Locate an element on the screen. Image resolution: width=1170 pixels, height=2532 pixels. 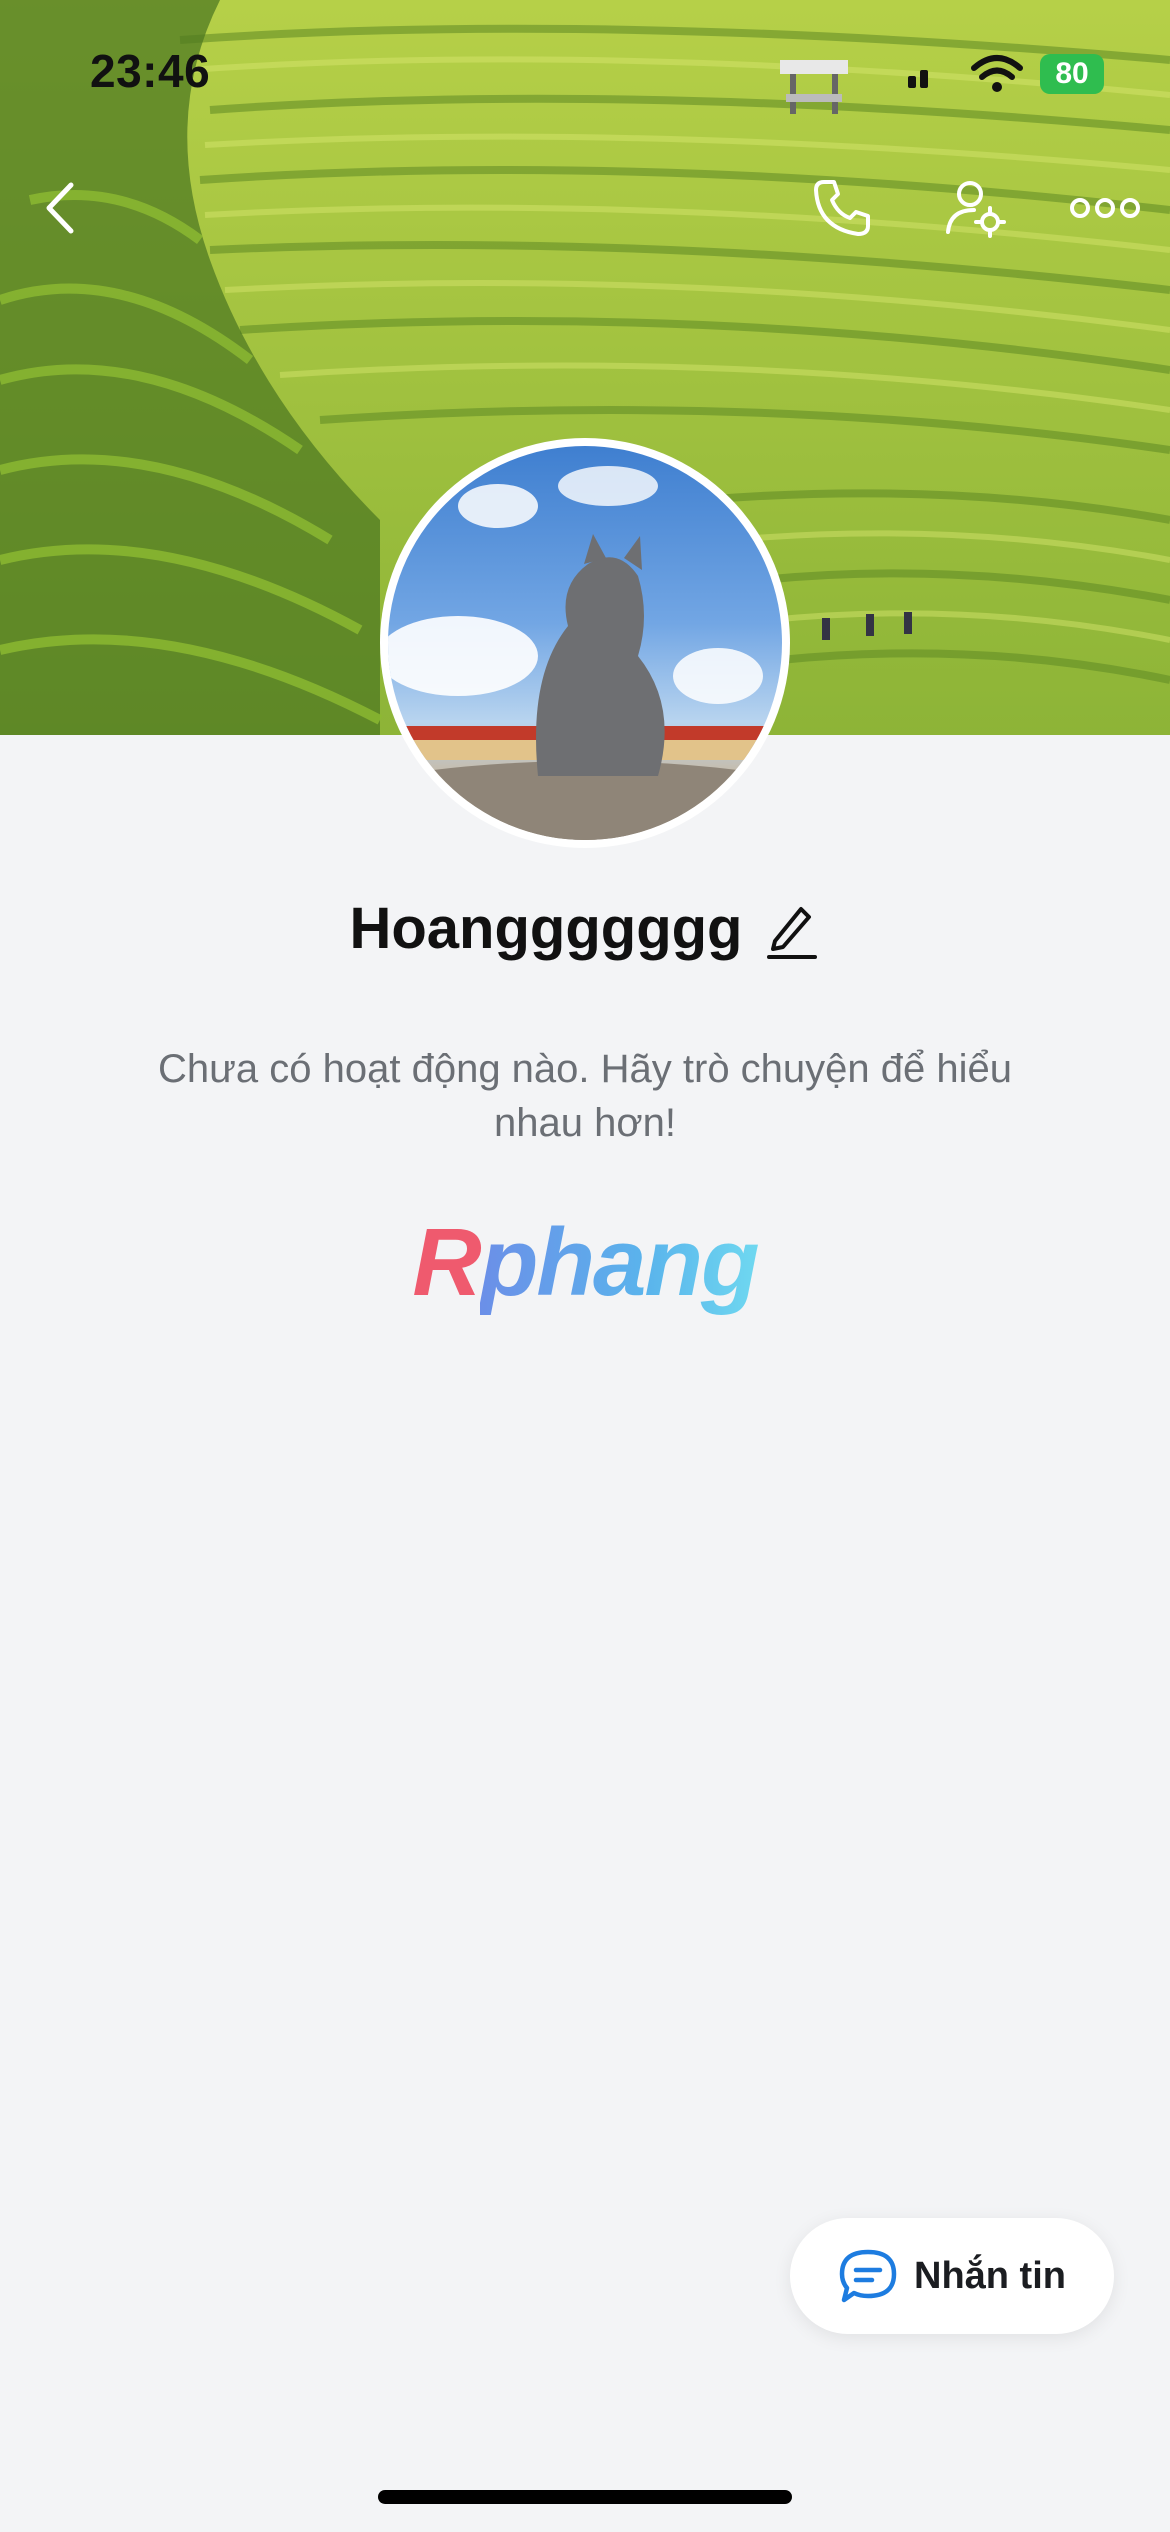
avatar-image is located at coordinates (585, 643).